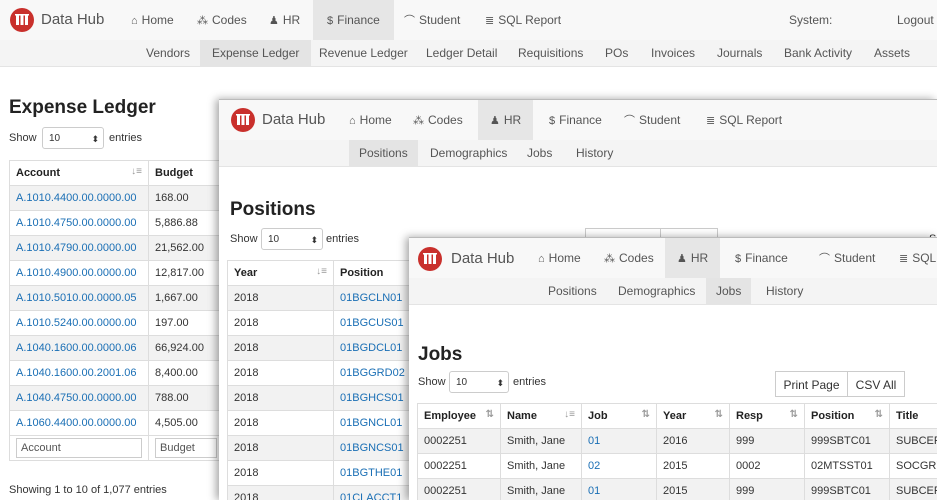  What do you see at coordinates (79, 248) in the screenshot?
I see `account-link: A.1010.4790.00.0000.00` at bounding box center [79, 248].